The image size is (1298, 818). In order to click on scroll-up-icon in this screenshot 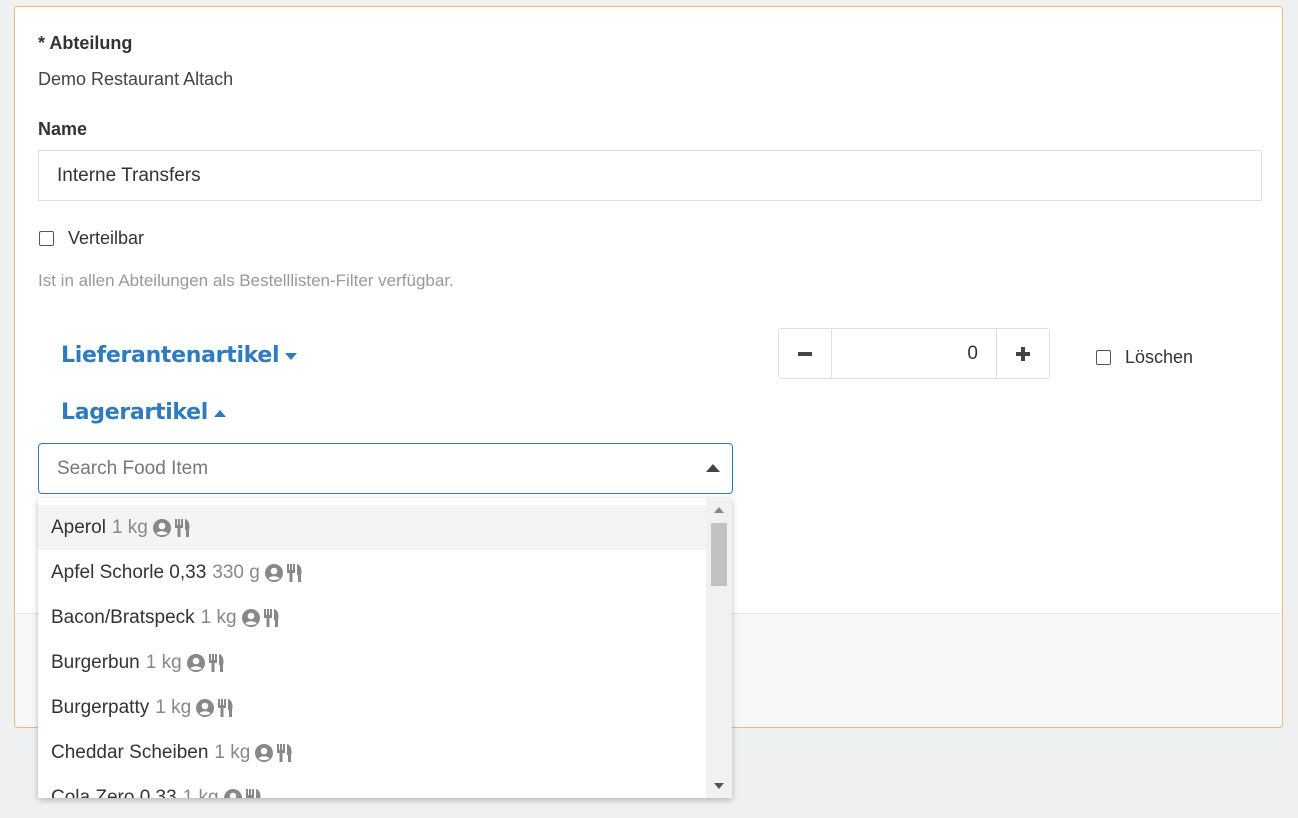, I will do `click(719, 510)`.